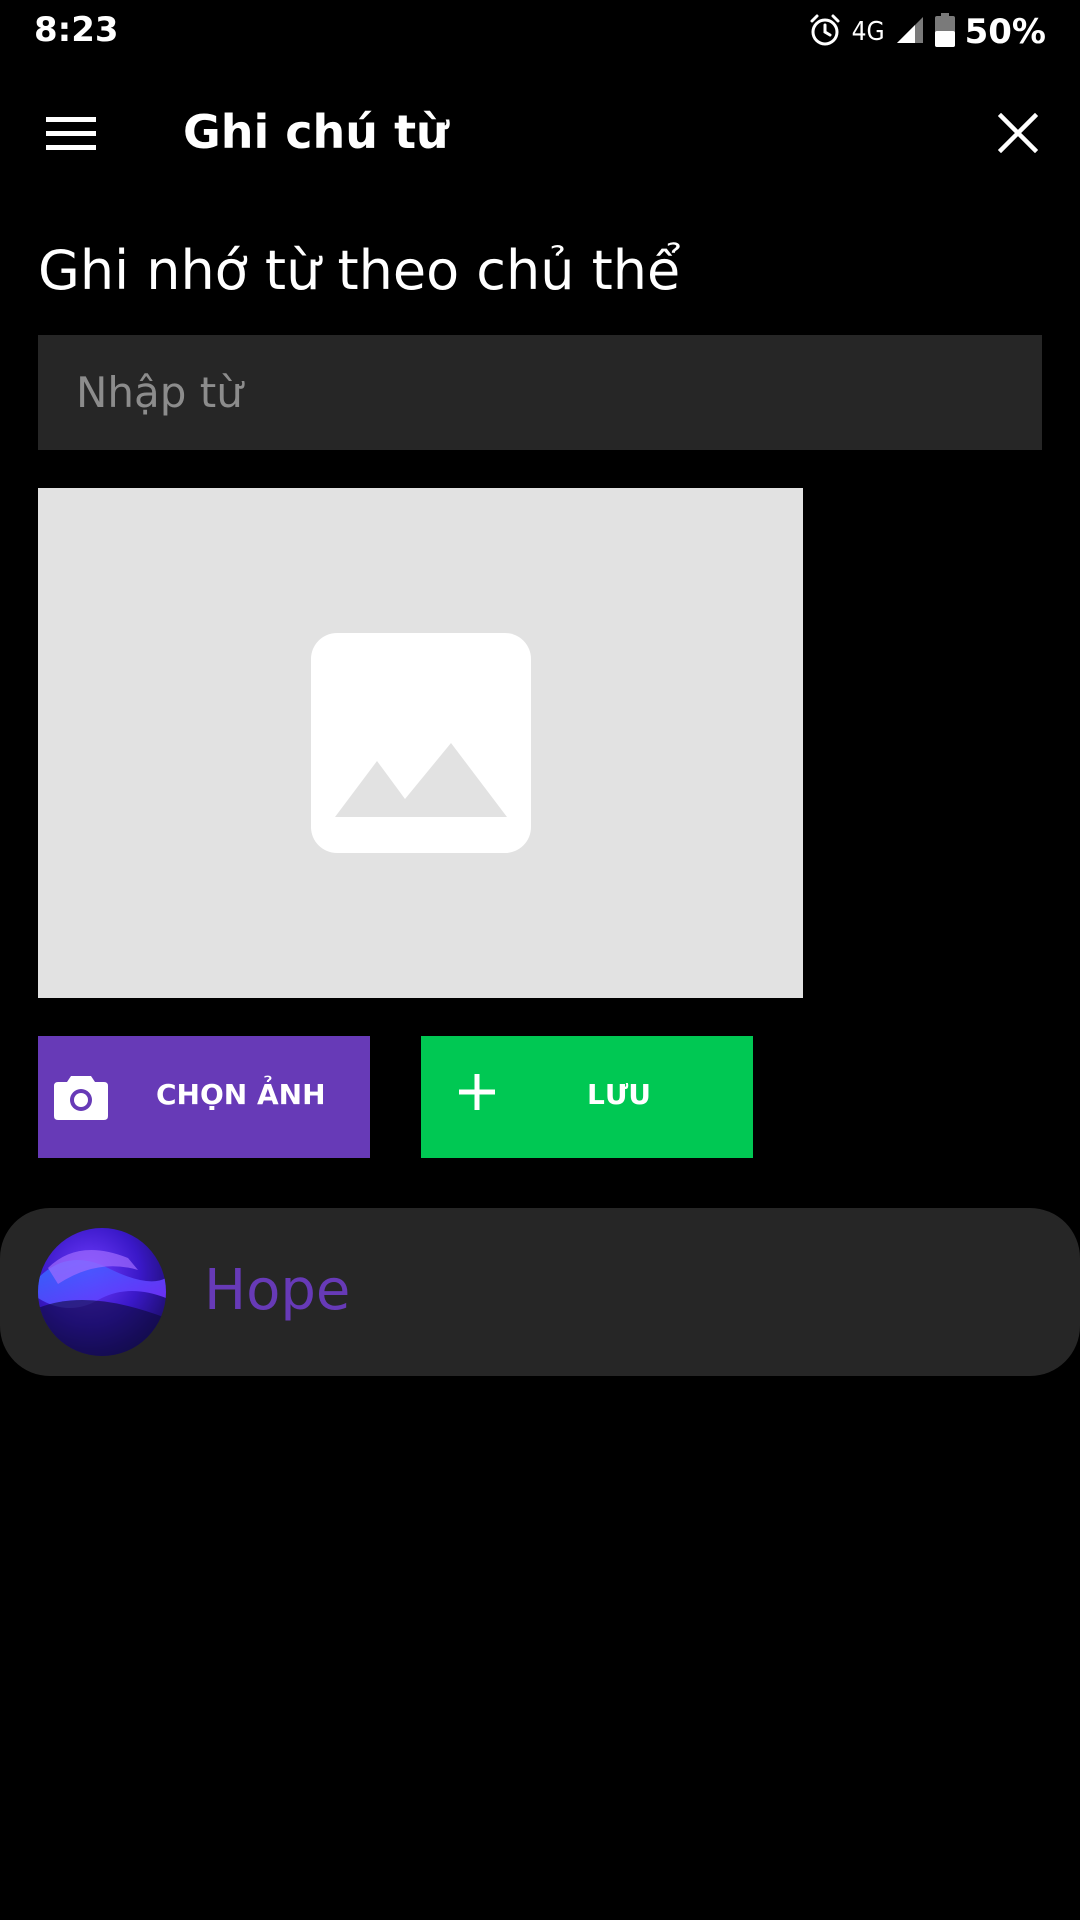 The image size is (1080, 1920). I want to click on section-title: Ghi nhớ từ theo chủ thể, so click(359, 270).